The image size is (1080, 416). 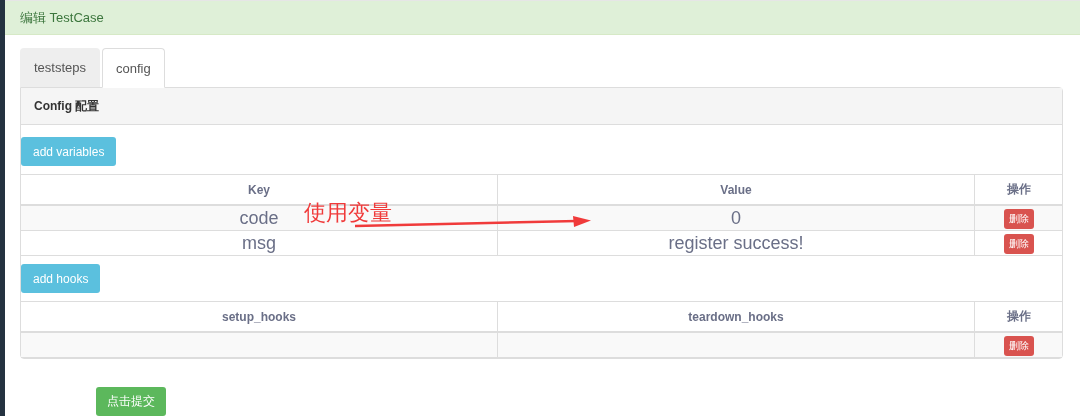 I want to click on submit-button: 点击提交, so click(x=131, y=401).